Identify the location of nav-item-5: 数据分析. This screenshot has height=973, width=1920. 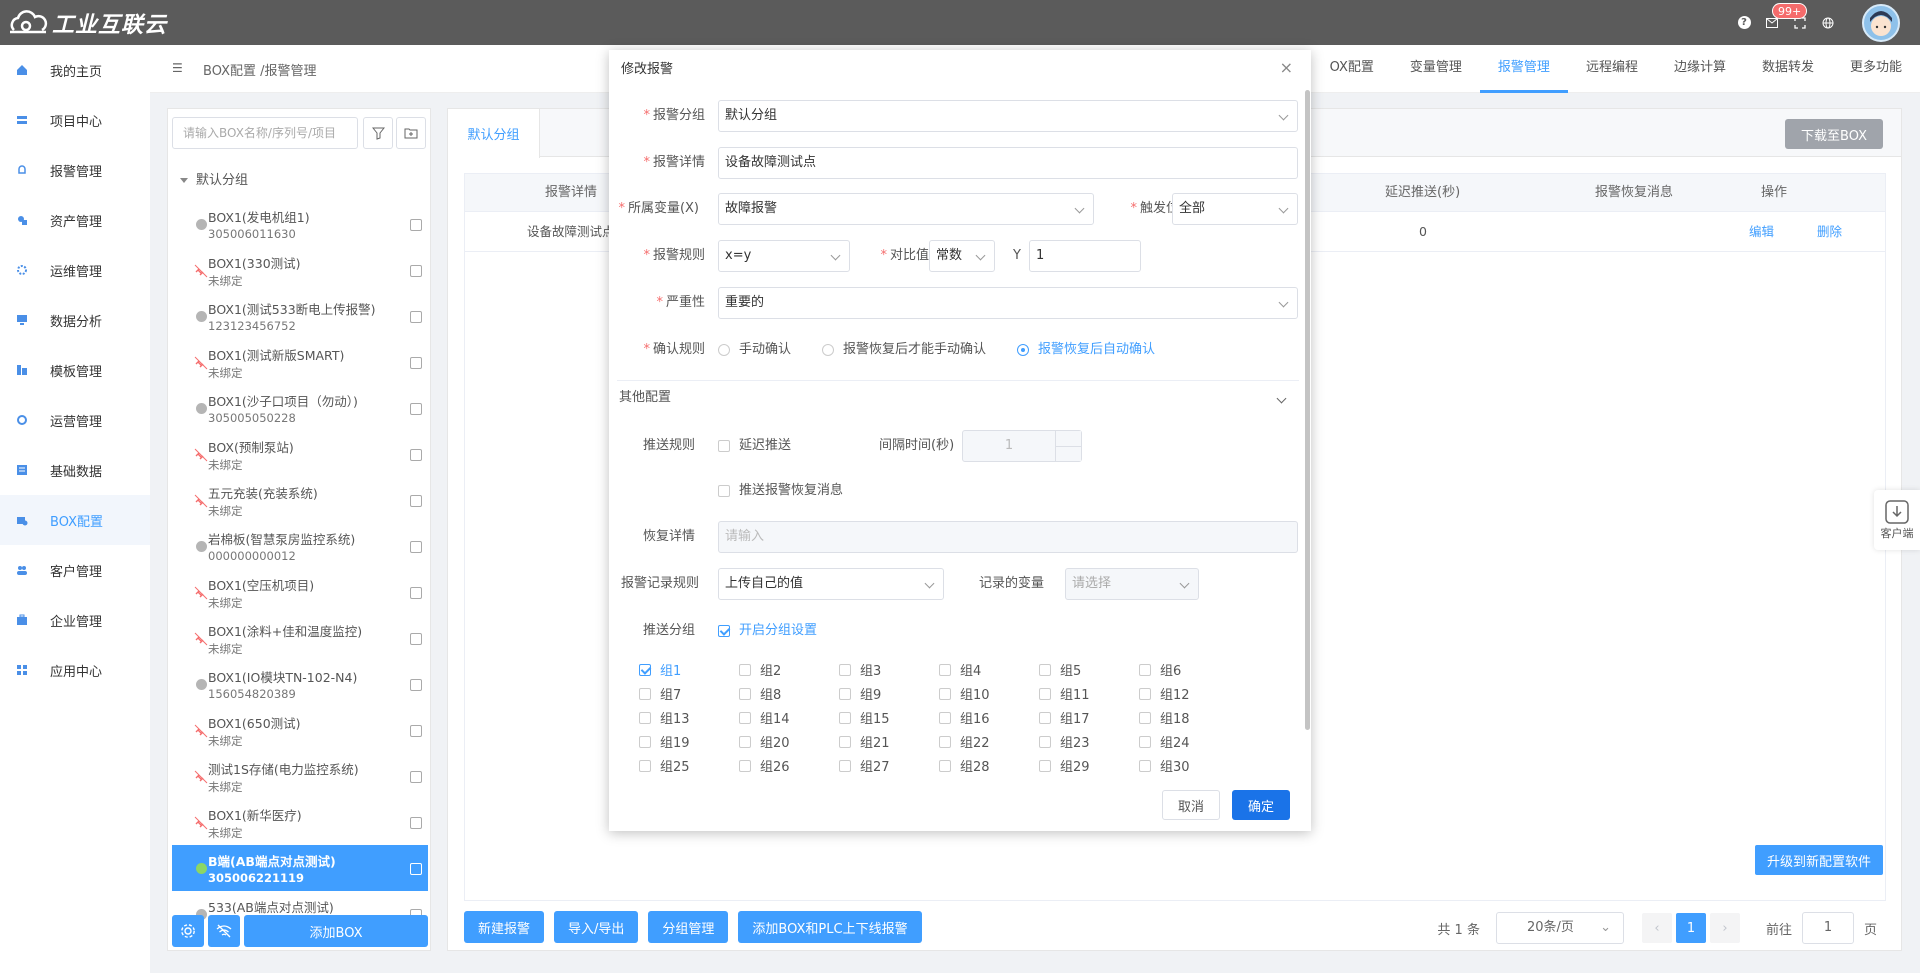
(75, 320).